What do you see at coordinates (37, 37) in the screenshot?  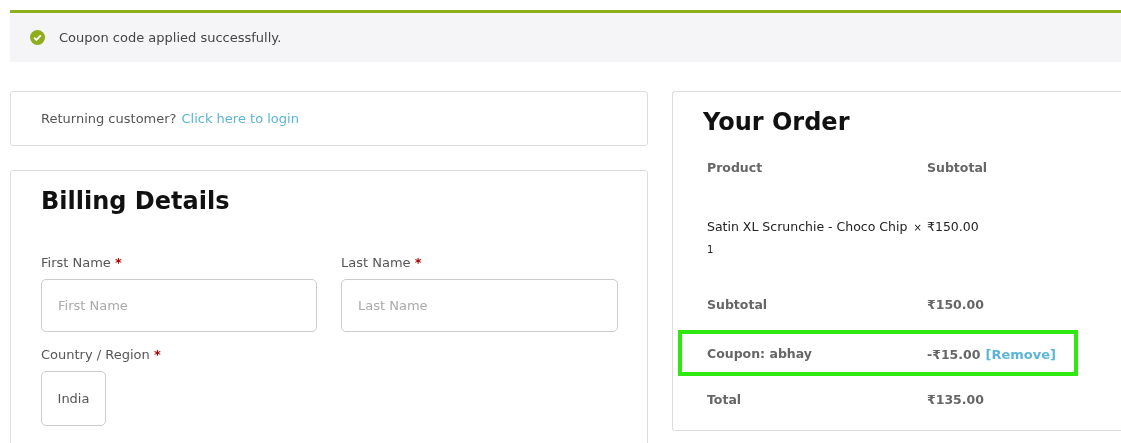 I see `check-circle-icon` at bounding box center [37, 37].